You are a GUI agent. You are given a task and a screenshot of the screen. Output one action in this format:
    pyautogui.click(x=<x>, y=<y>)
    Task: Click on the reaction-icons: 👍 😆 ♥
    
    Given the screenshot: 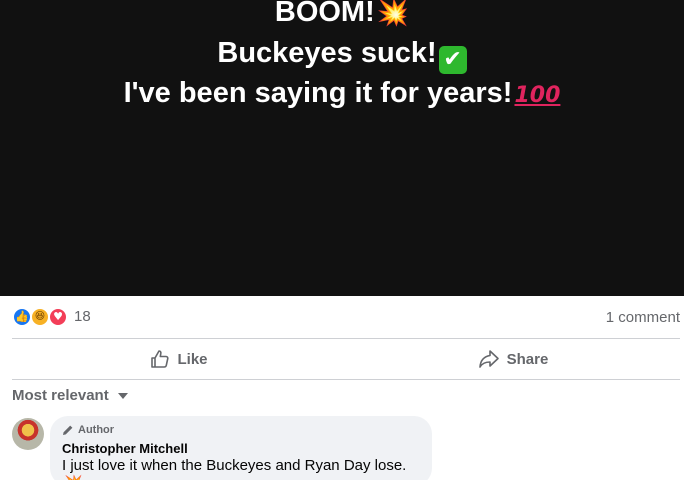 What is the action you would take?
    pyautogui.click(x=42, y=318)
    